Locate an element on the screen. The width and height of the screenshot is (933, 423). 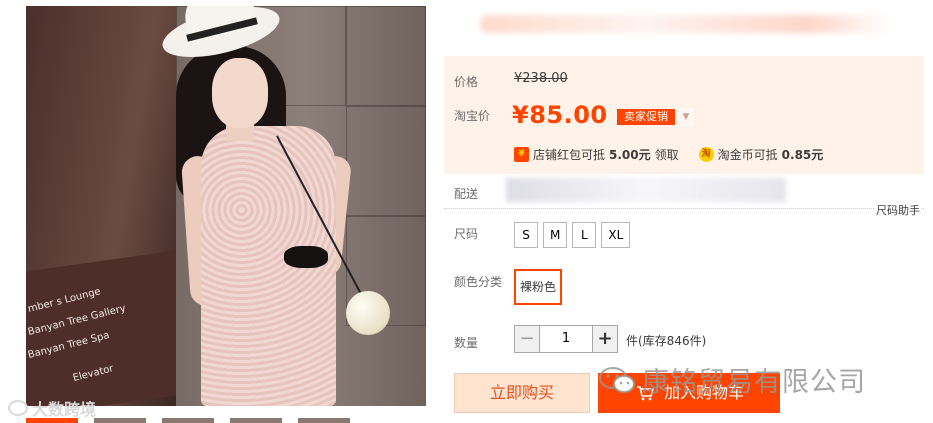
delivery-info-redacted is located at coordinates (646, 190).